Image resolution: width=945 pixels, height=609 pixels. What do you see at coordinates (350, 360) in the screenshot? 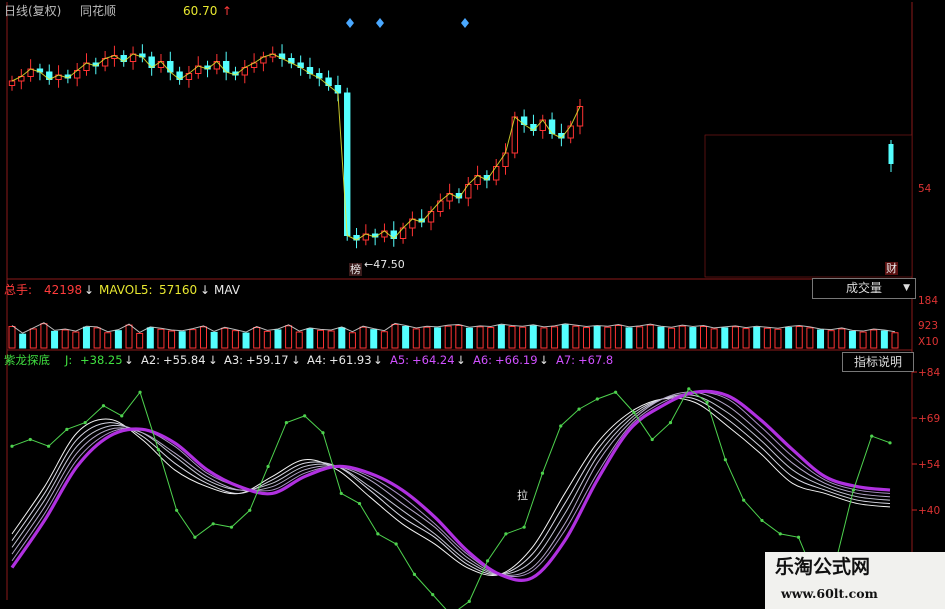
I see `a4-value: +61.93` at bounding box center [350, 360].